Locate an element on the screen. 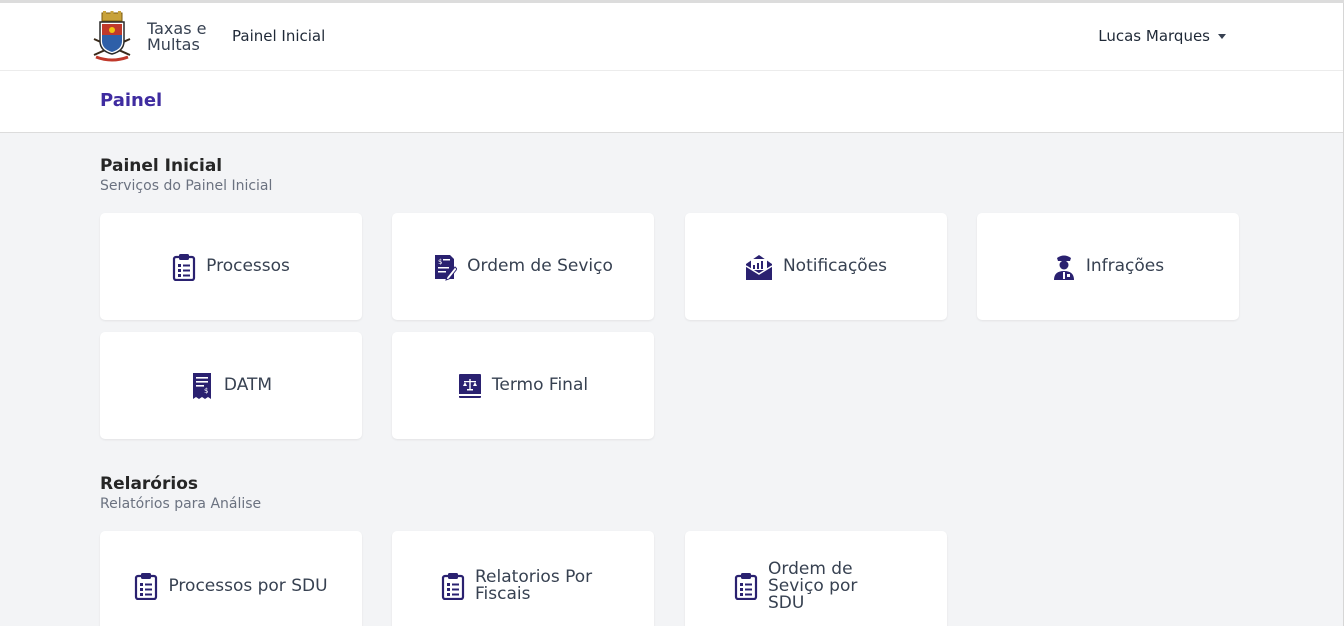 The image size is (1344, 626). card-label: Ordem de Seviço is located at coordinates (540, 266).